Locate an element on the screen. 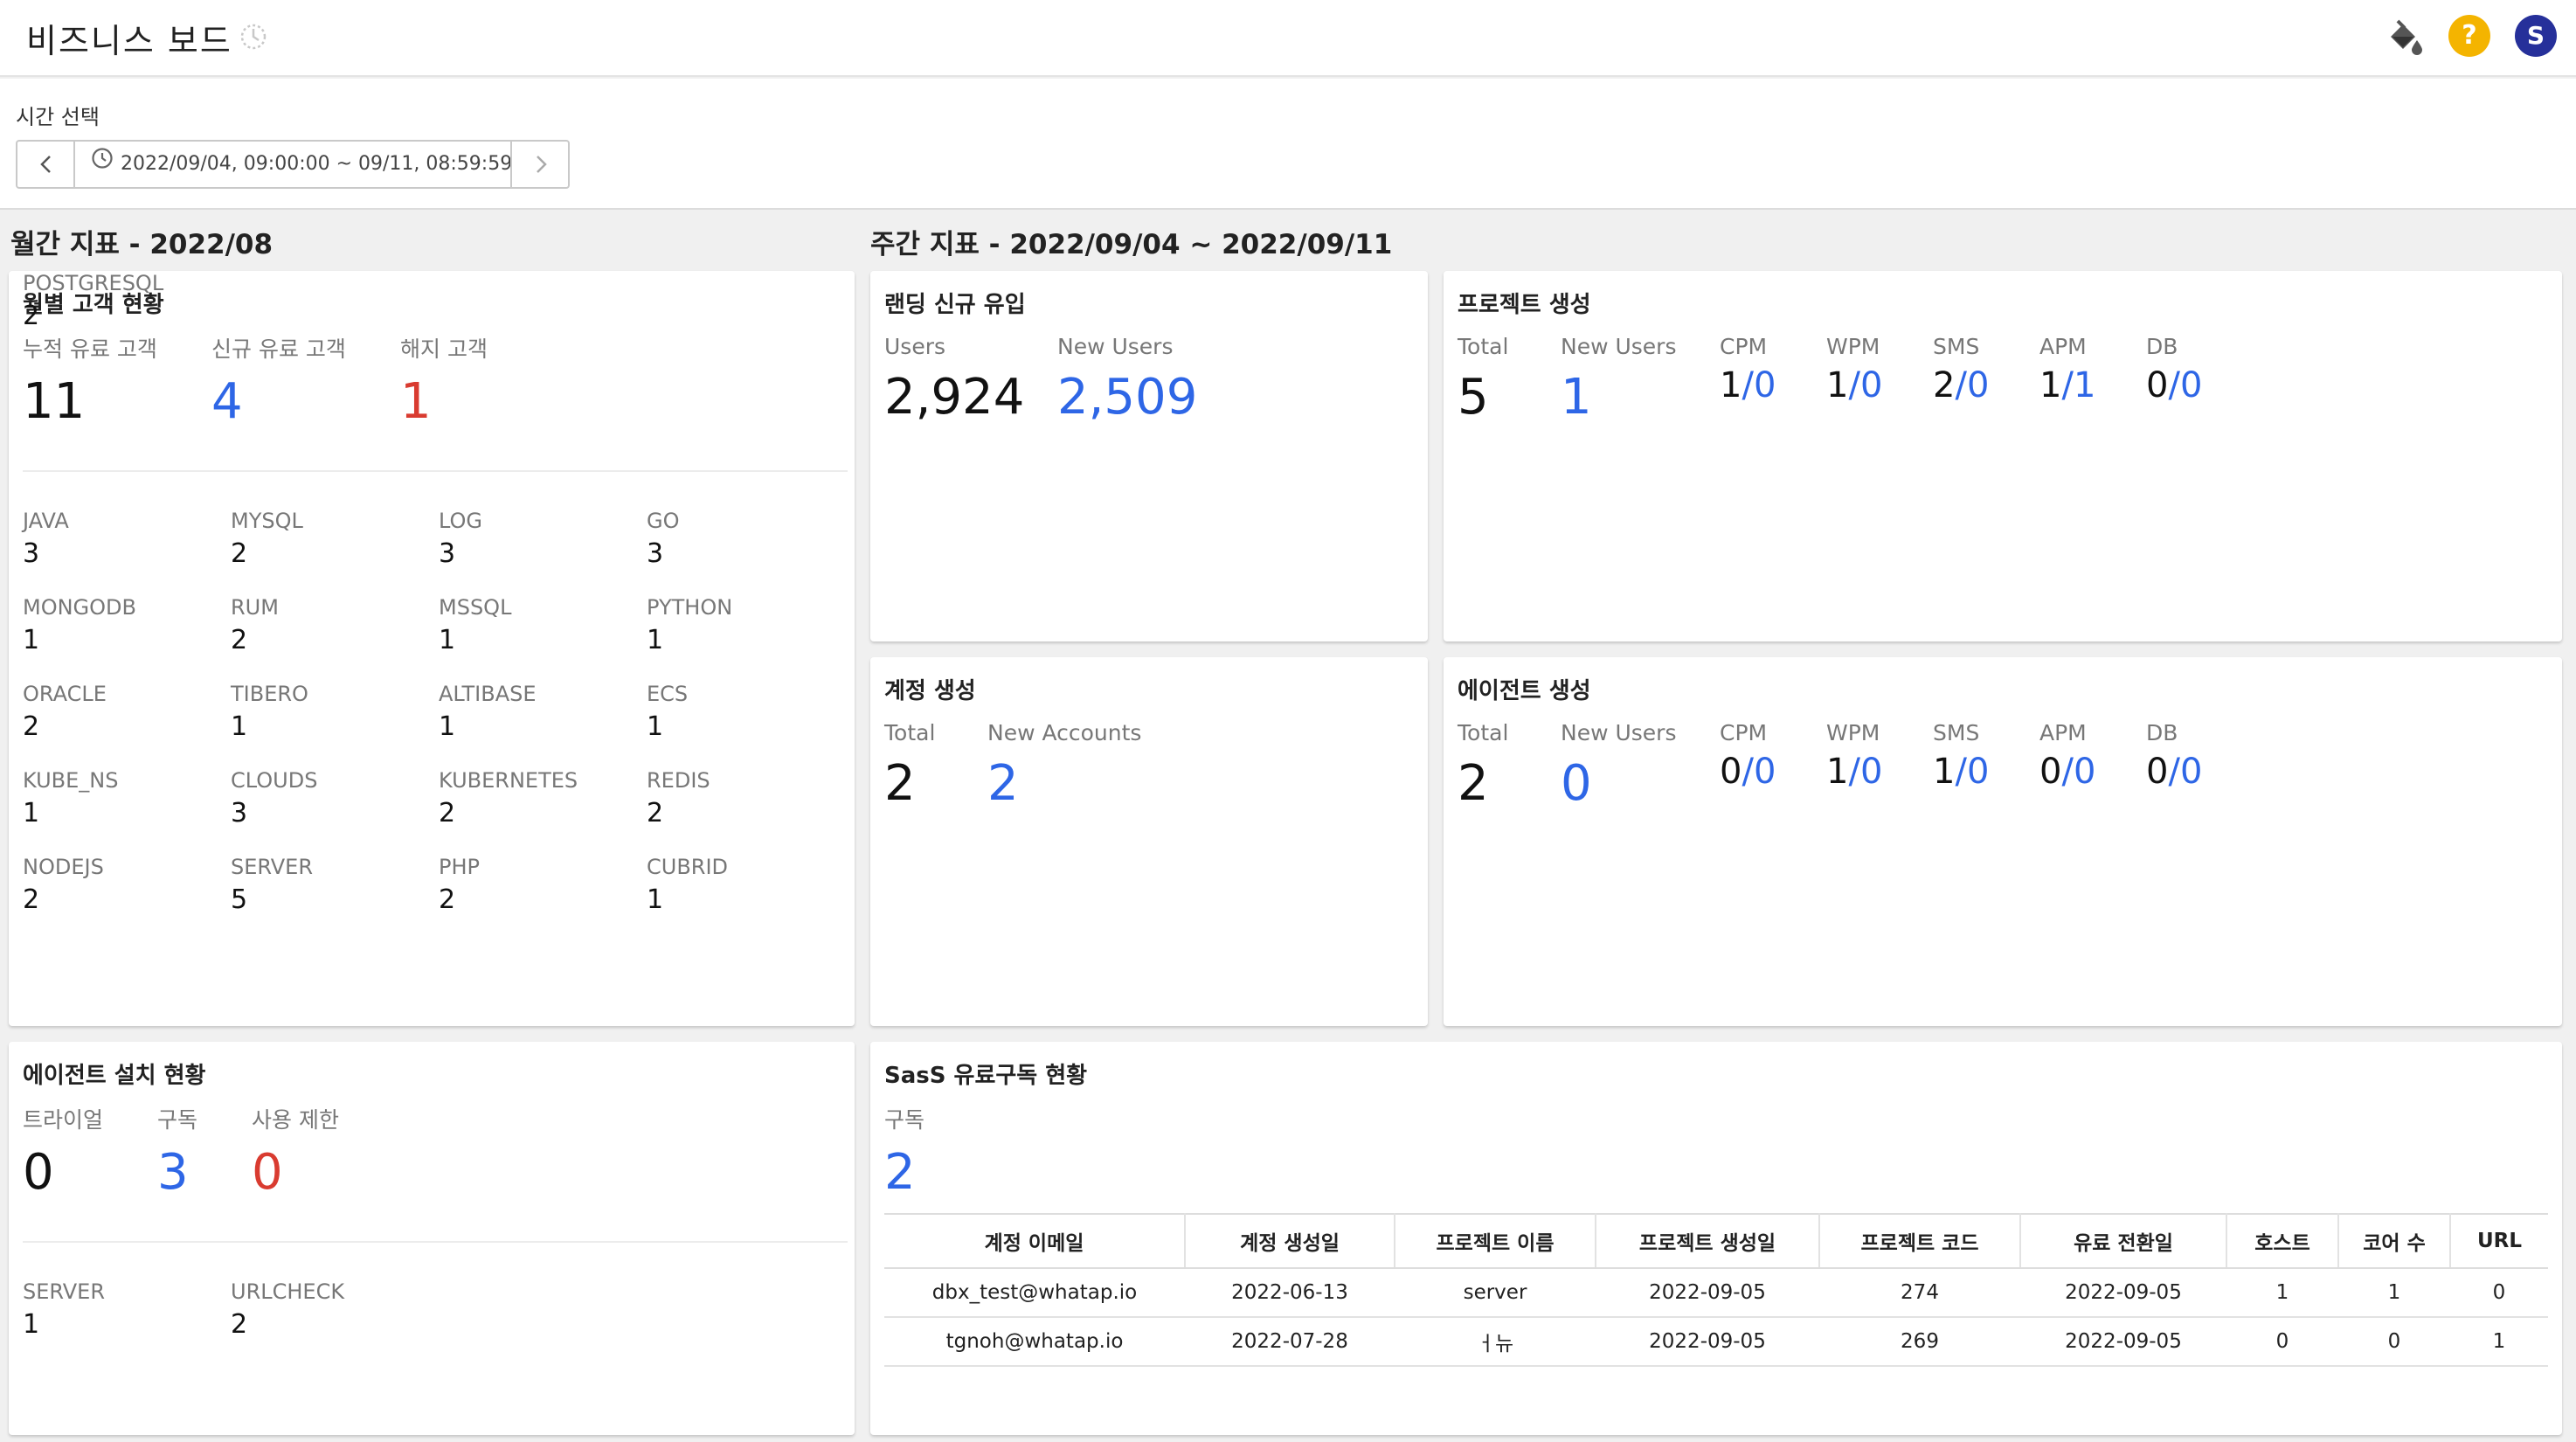  metric-label: Total is located at coordinates (1483, 732).